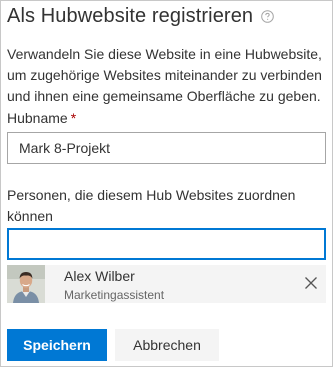 The image size is (333, 367). Describe the element at coordinates (166, 284) in the screenshot. I see `selected-person-card: Alex Wilber Marketingassistent` at that location.